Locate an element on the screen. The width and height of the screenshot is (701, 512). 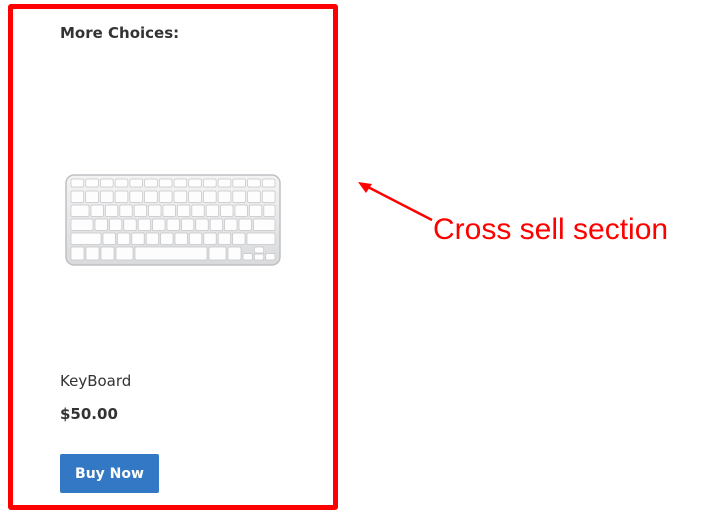
buy-now-button: Buy Now is located at coordinates (109, 473).